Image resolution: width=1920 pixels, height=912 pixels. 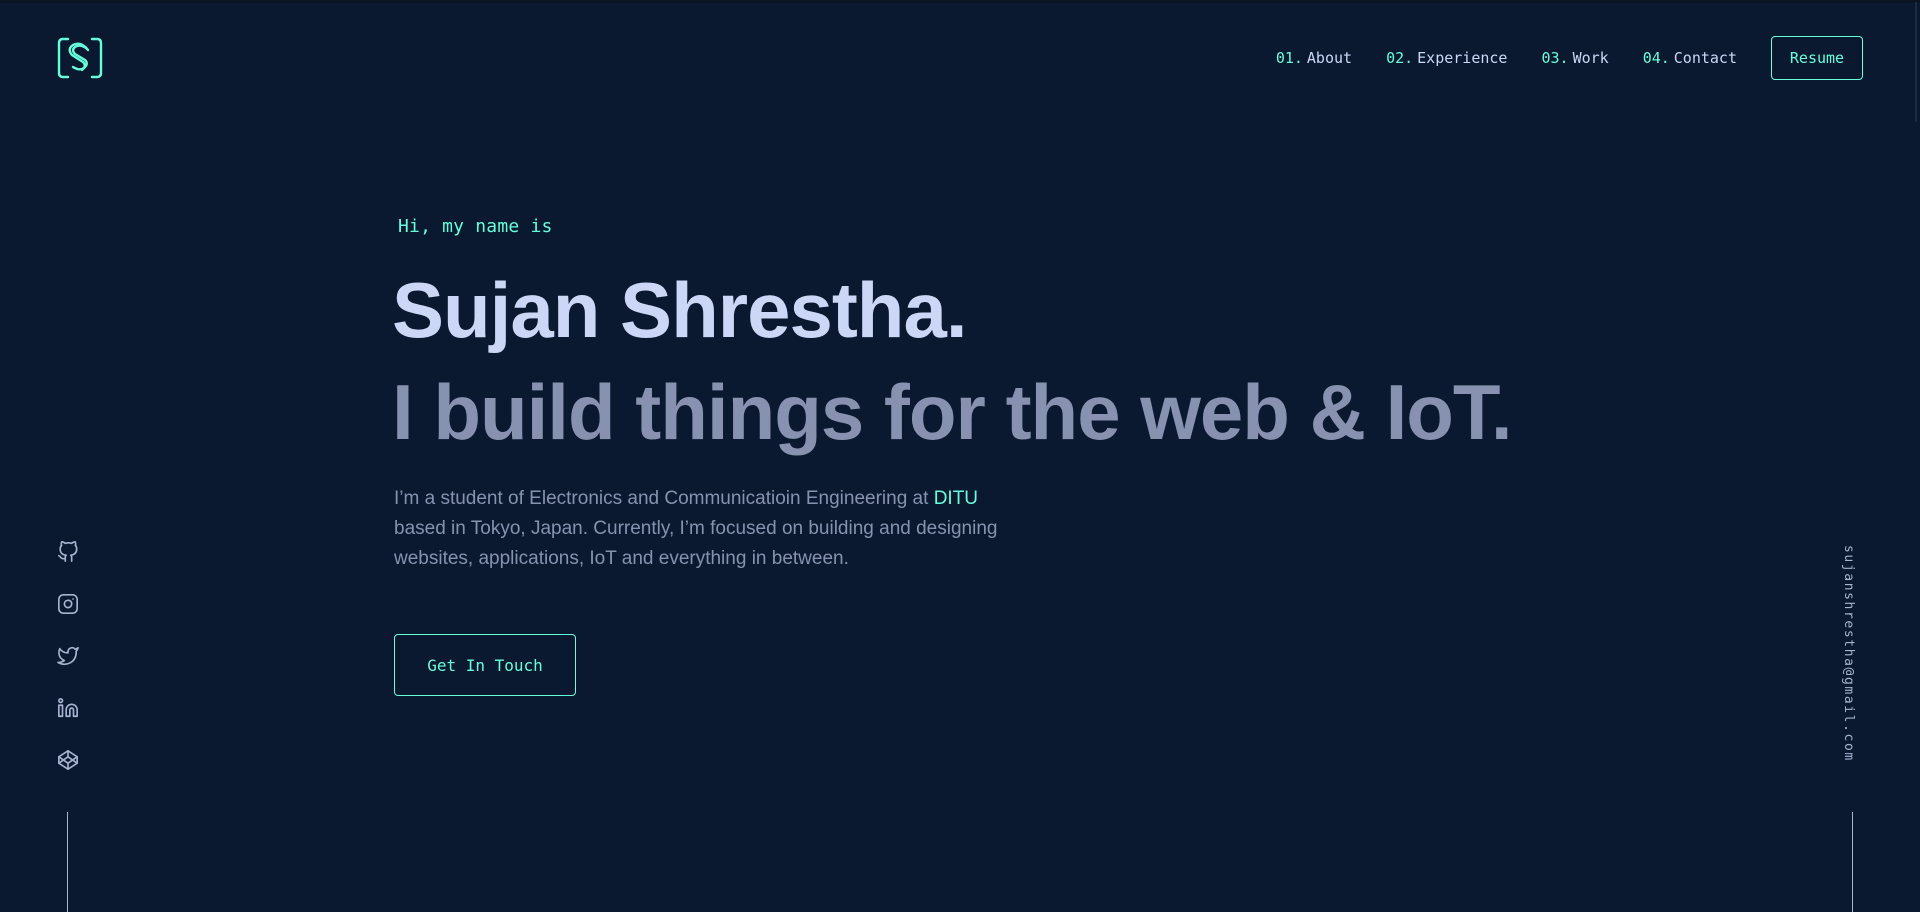 I want to click on get-in-touch-button: Get In Touch, so click(x=485, y=665).